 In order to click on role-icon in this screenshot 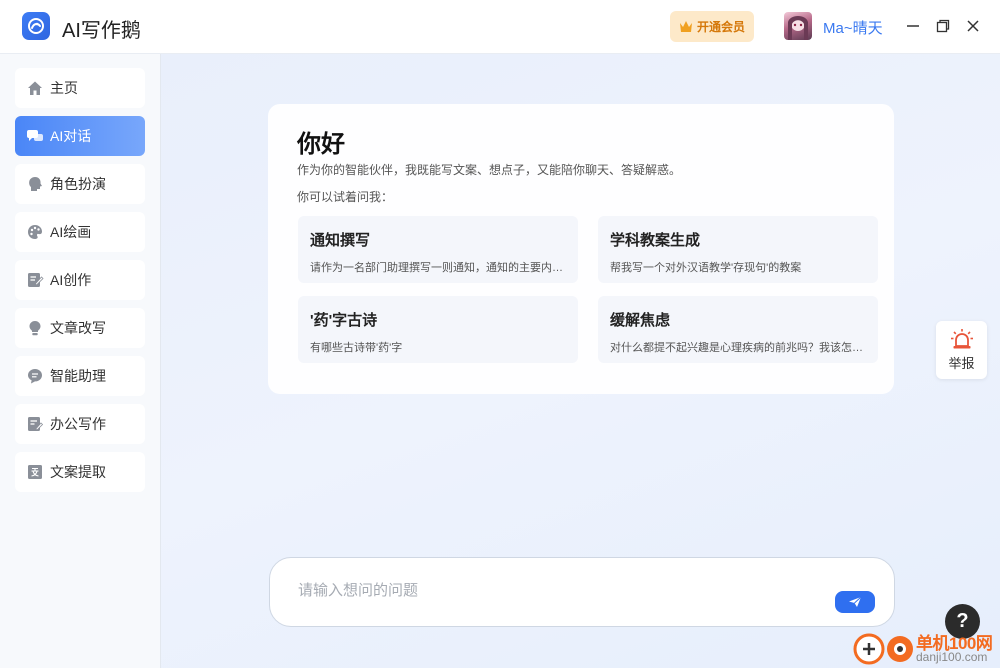, I will do `click(35, 184)`.